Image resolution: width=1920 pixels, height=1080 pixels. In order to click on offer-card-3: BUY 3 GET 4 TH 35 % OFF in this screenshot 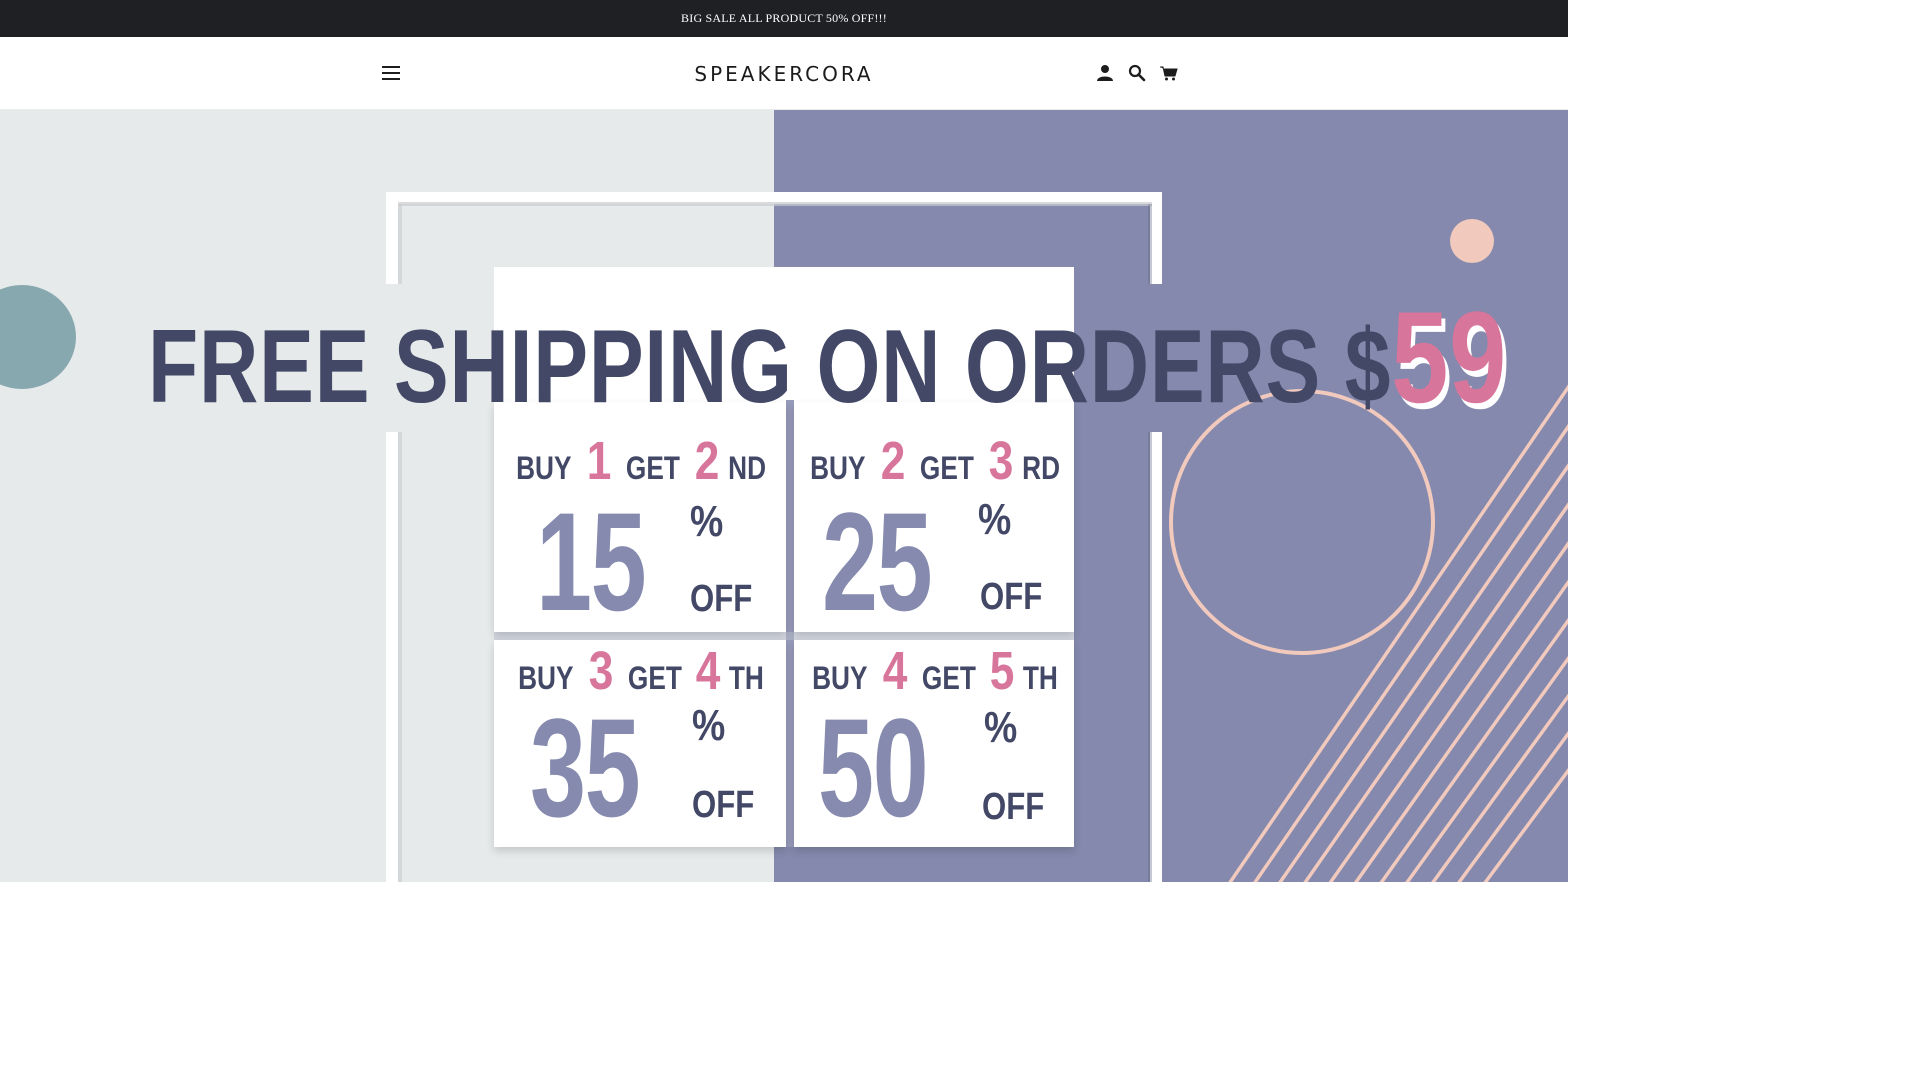, I will do `click(640, 743)`.